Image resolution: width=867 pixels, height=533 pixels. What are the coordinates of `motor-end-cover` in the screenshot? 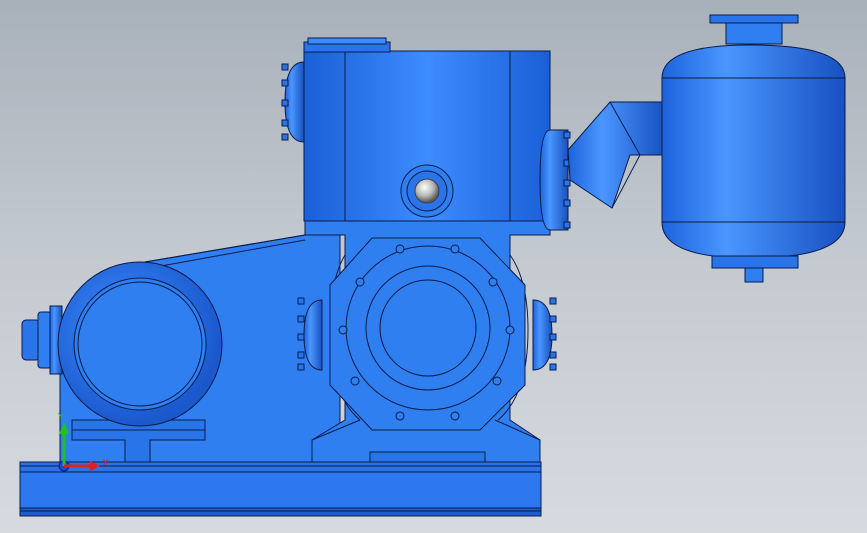 It's located at (140, 344).